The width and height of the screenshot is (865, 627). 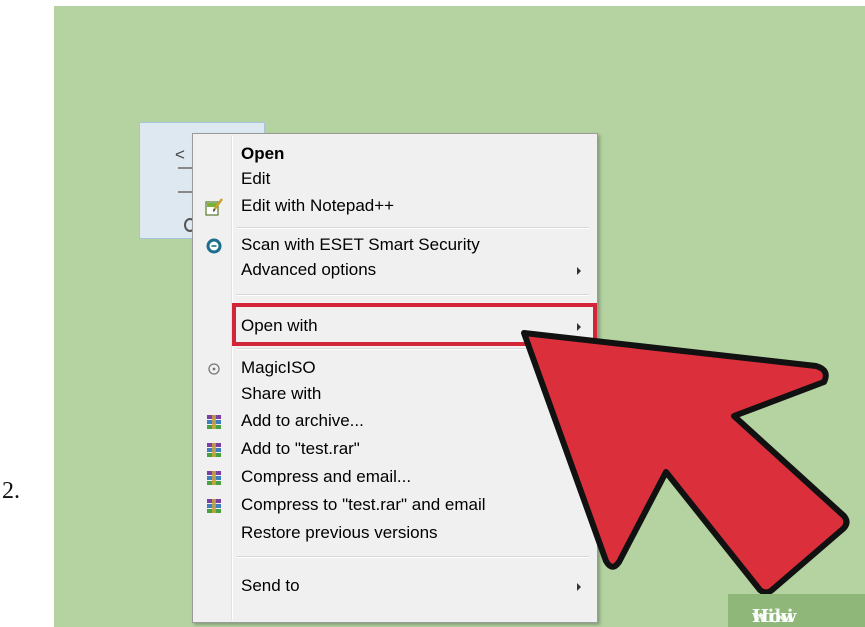 I want to click on wikihow-watermark: wiki How, so click(x=796, y=610).